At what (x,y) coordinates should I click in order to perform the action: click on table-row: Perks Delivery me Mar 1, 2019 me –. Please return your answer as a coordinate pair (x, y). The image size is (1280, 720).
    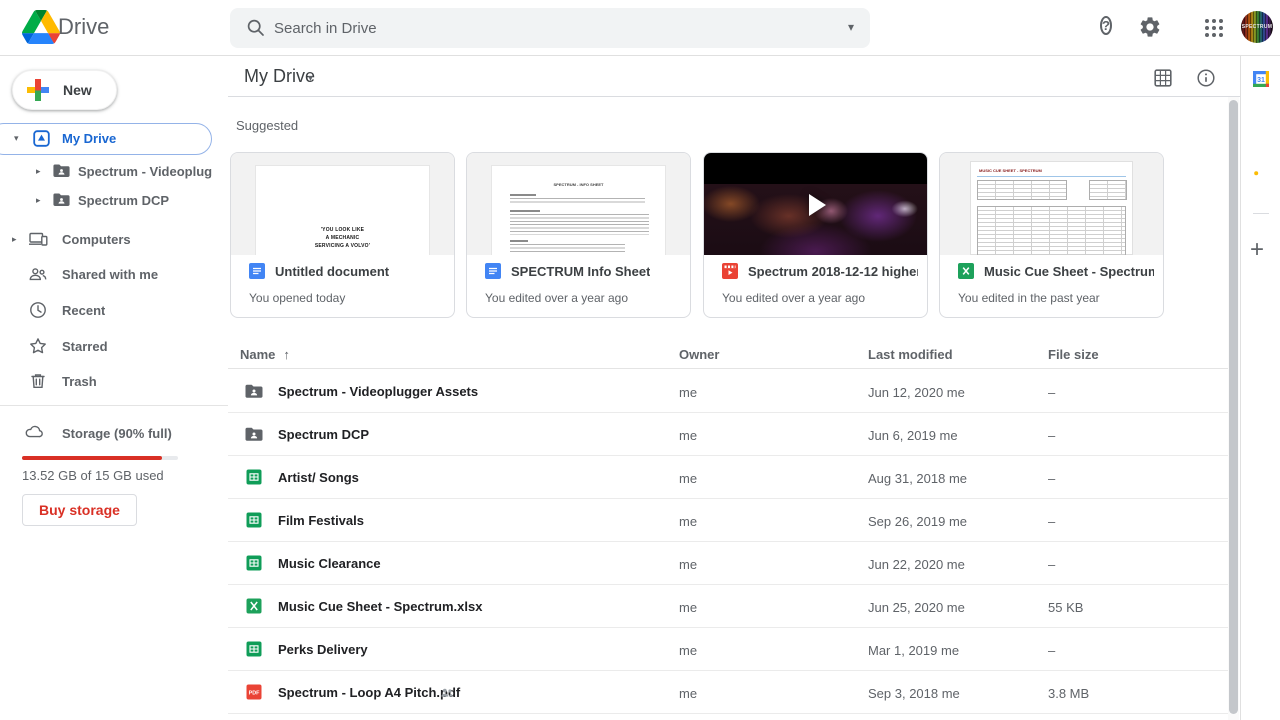
    Looking at the image, I should click on (730, 649).